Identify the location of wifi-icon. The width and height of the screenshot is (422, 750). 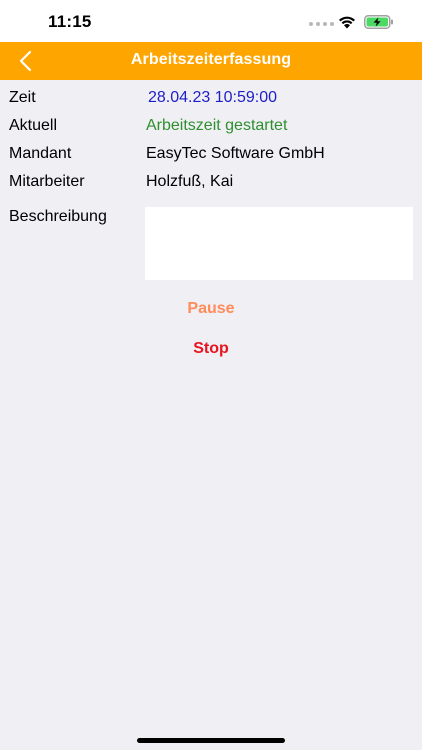
(347, 22).